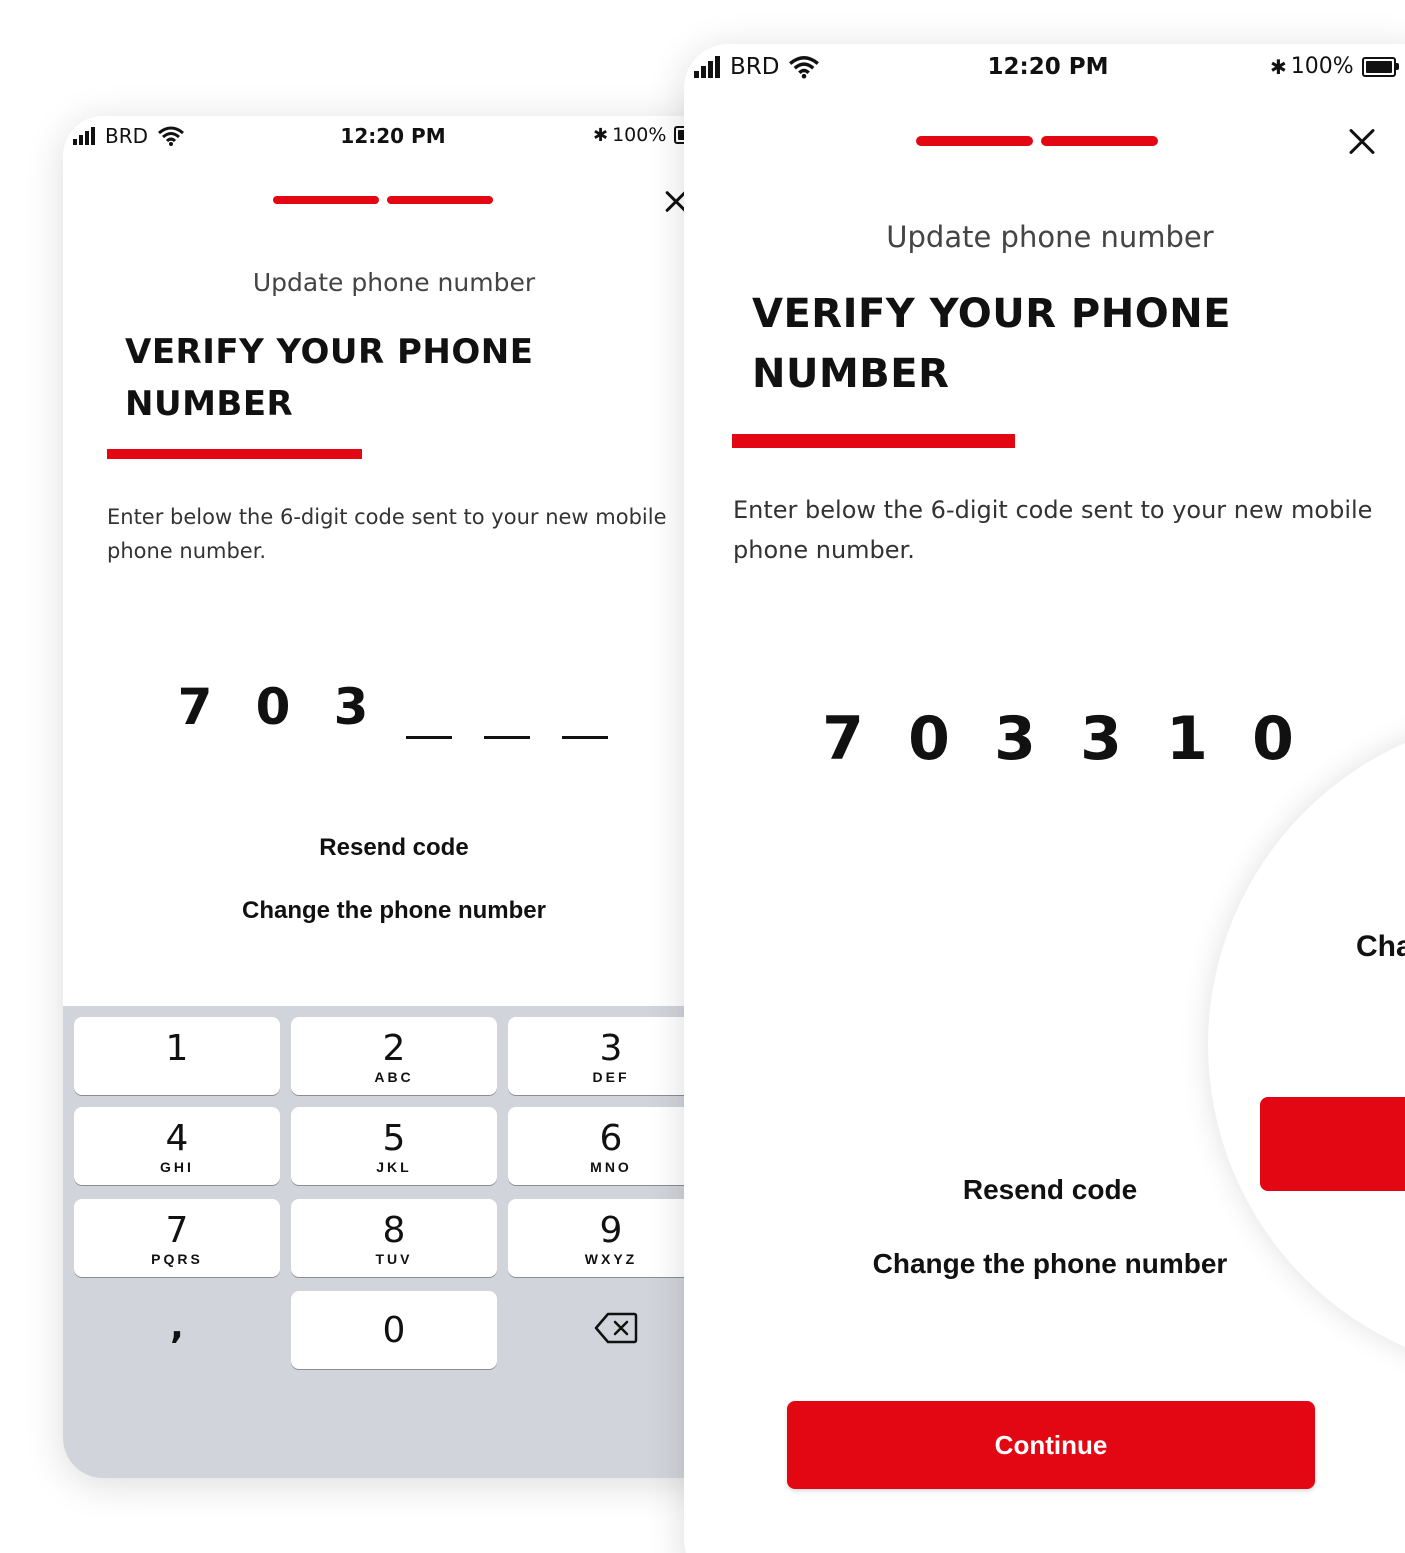 This screenshot has width=1405, height=1553. What do you see at coordinates (394, 1330) in the screenshot?
I see `key-0: 0` at bounding box center [394, 1330].